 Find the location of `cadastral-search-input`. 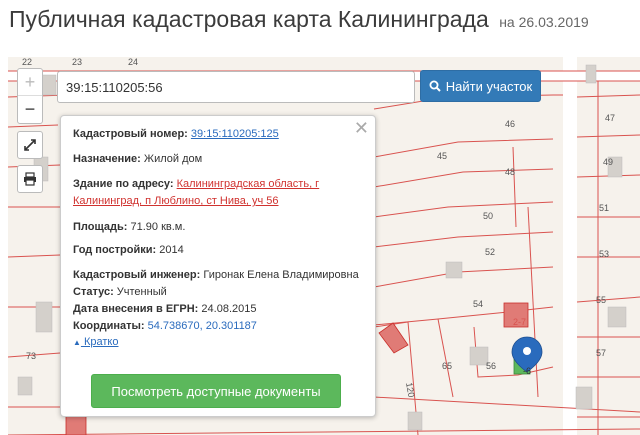

cadastral-search-input is located at coordinates (236, 87).